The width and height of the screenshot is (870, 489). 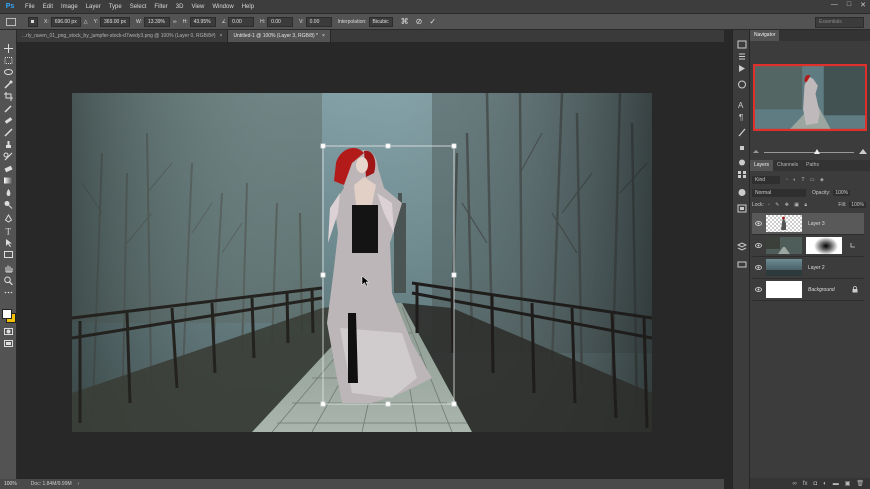 What do you see at coordinates (65, 21) in the screenshot?
I see `x-field: 696.00 px` at bounding box center [65, 21].